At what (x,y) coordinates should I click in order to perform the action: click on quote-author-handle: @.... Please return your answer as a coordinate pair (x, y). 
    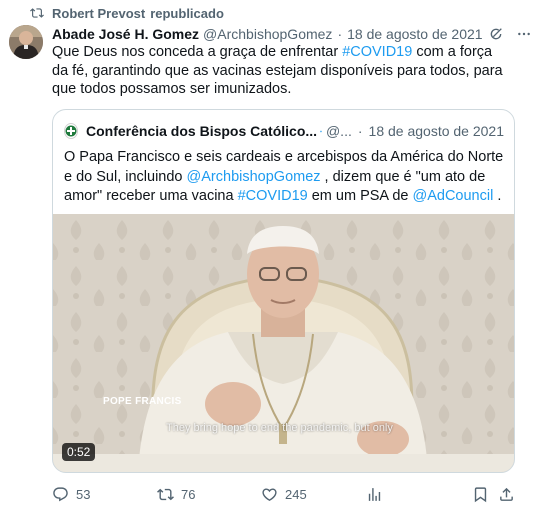
    Looking at the image, I should click on (339, 131).